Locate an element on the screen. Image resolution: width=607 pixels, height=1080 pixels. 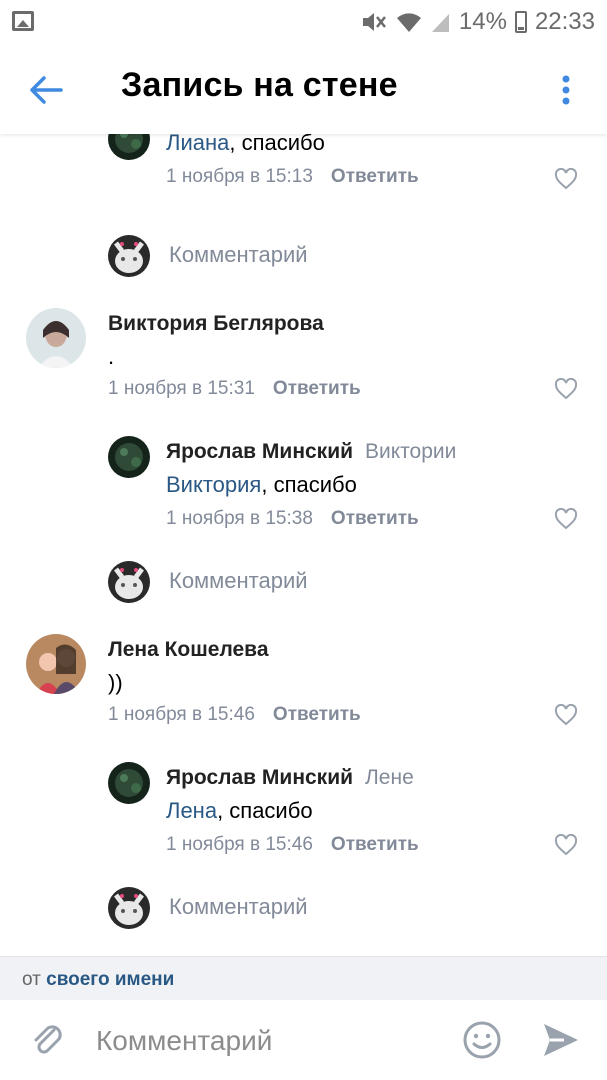
mention-link: Лена is located at coordinates (191, 810).